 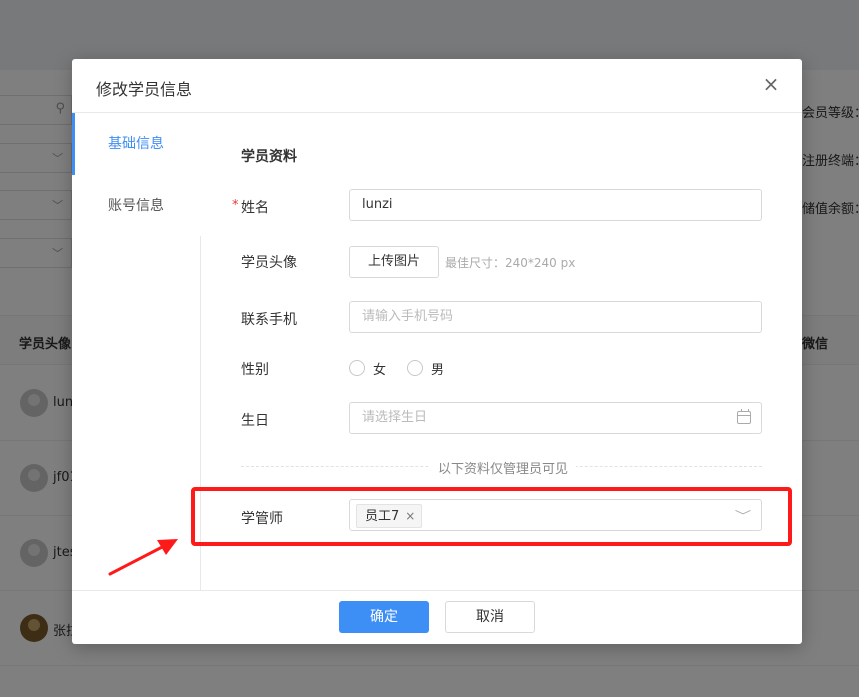 What do you see at coordinates (503, 467) in the screenshot?
I see `admin-only-divider-text: 以下资料仅管理员可见` at bounding box center [503, 467].